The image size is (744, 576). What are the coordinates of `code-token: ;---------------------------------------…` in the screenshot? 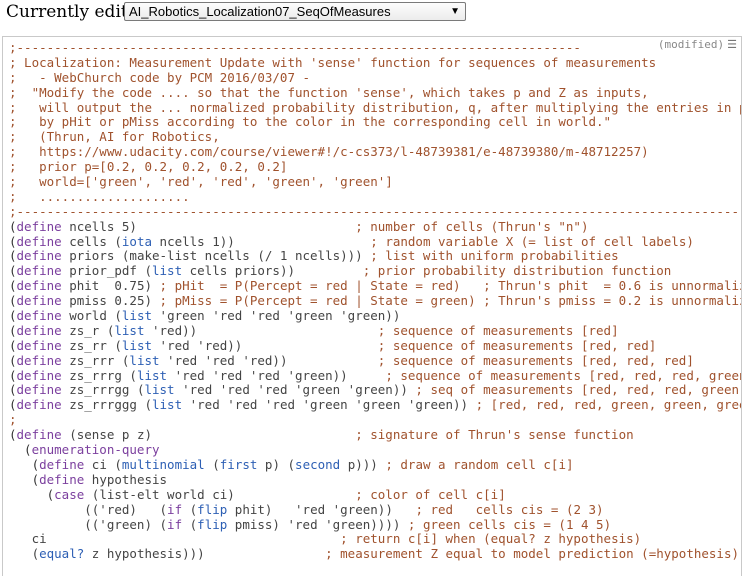 It's located at (295, 47).